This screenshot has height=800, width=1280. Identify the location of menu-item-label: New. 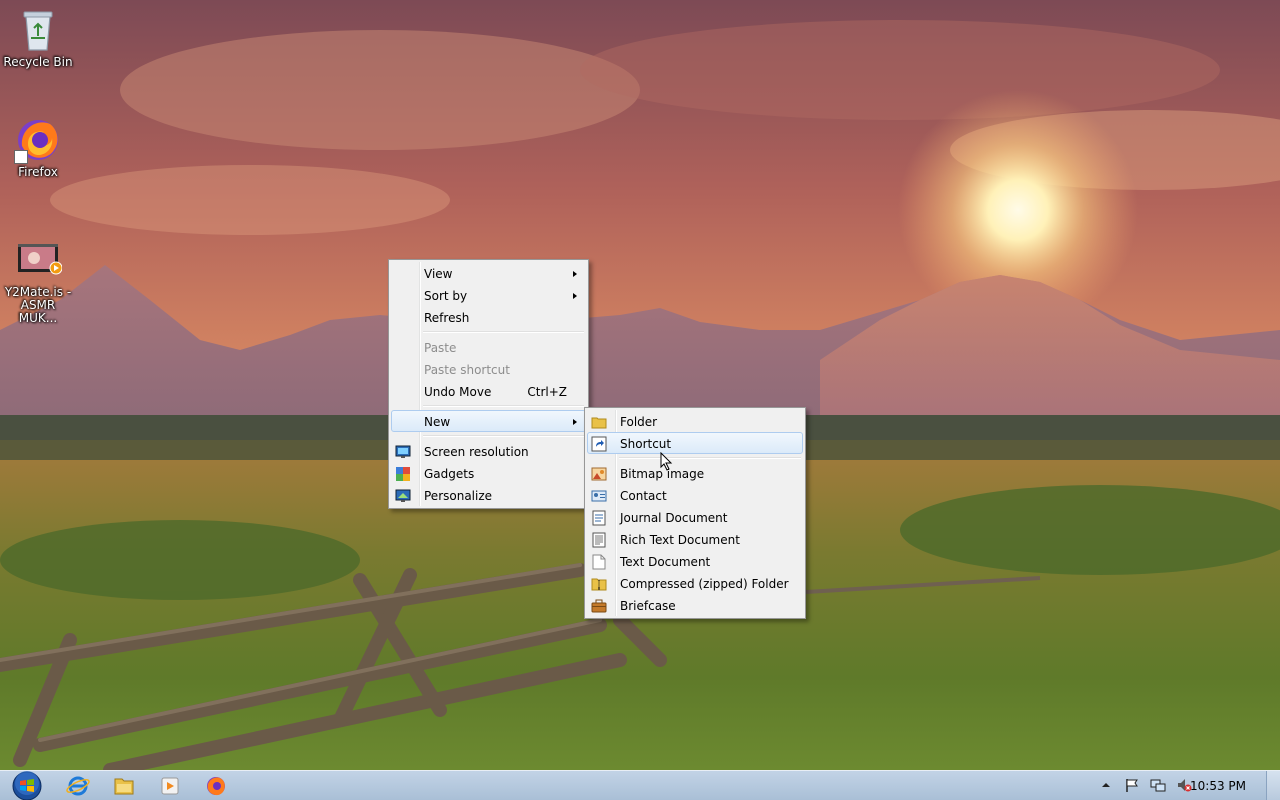
(437, 422).